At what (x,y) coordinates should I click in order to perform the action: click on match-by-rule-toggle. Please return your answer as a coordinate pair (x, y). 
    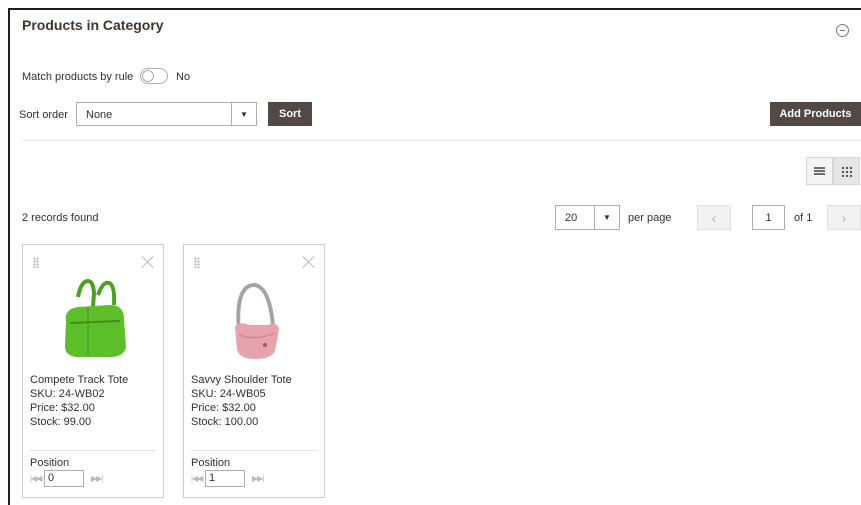
    Looking at the image, I should click on (154, 76).